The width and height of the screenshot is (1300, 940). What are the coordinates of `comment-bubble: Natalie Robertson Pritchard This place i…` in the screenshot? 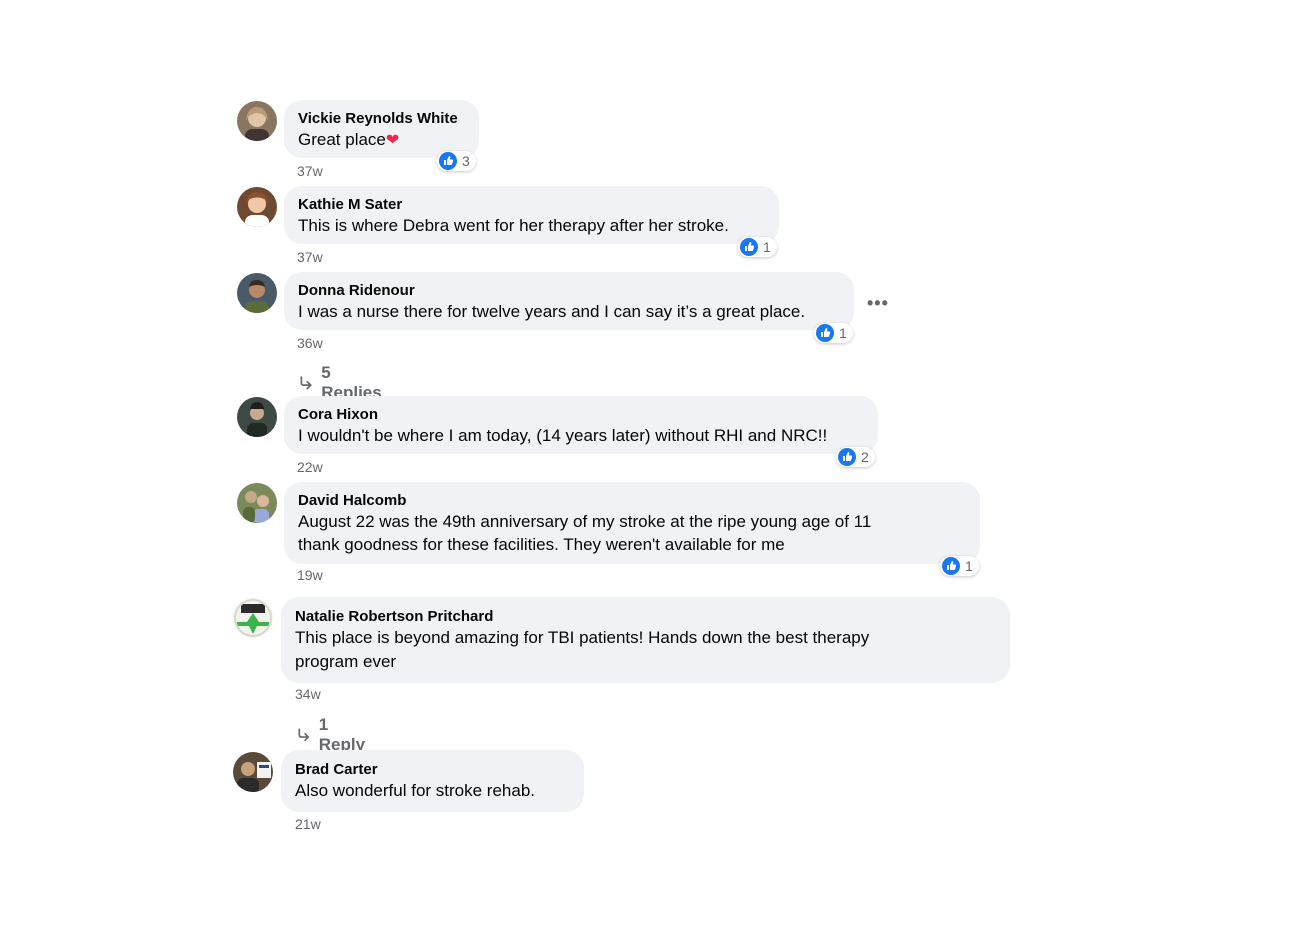 It's located at (645, 640).